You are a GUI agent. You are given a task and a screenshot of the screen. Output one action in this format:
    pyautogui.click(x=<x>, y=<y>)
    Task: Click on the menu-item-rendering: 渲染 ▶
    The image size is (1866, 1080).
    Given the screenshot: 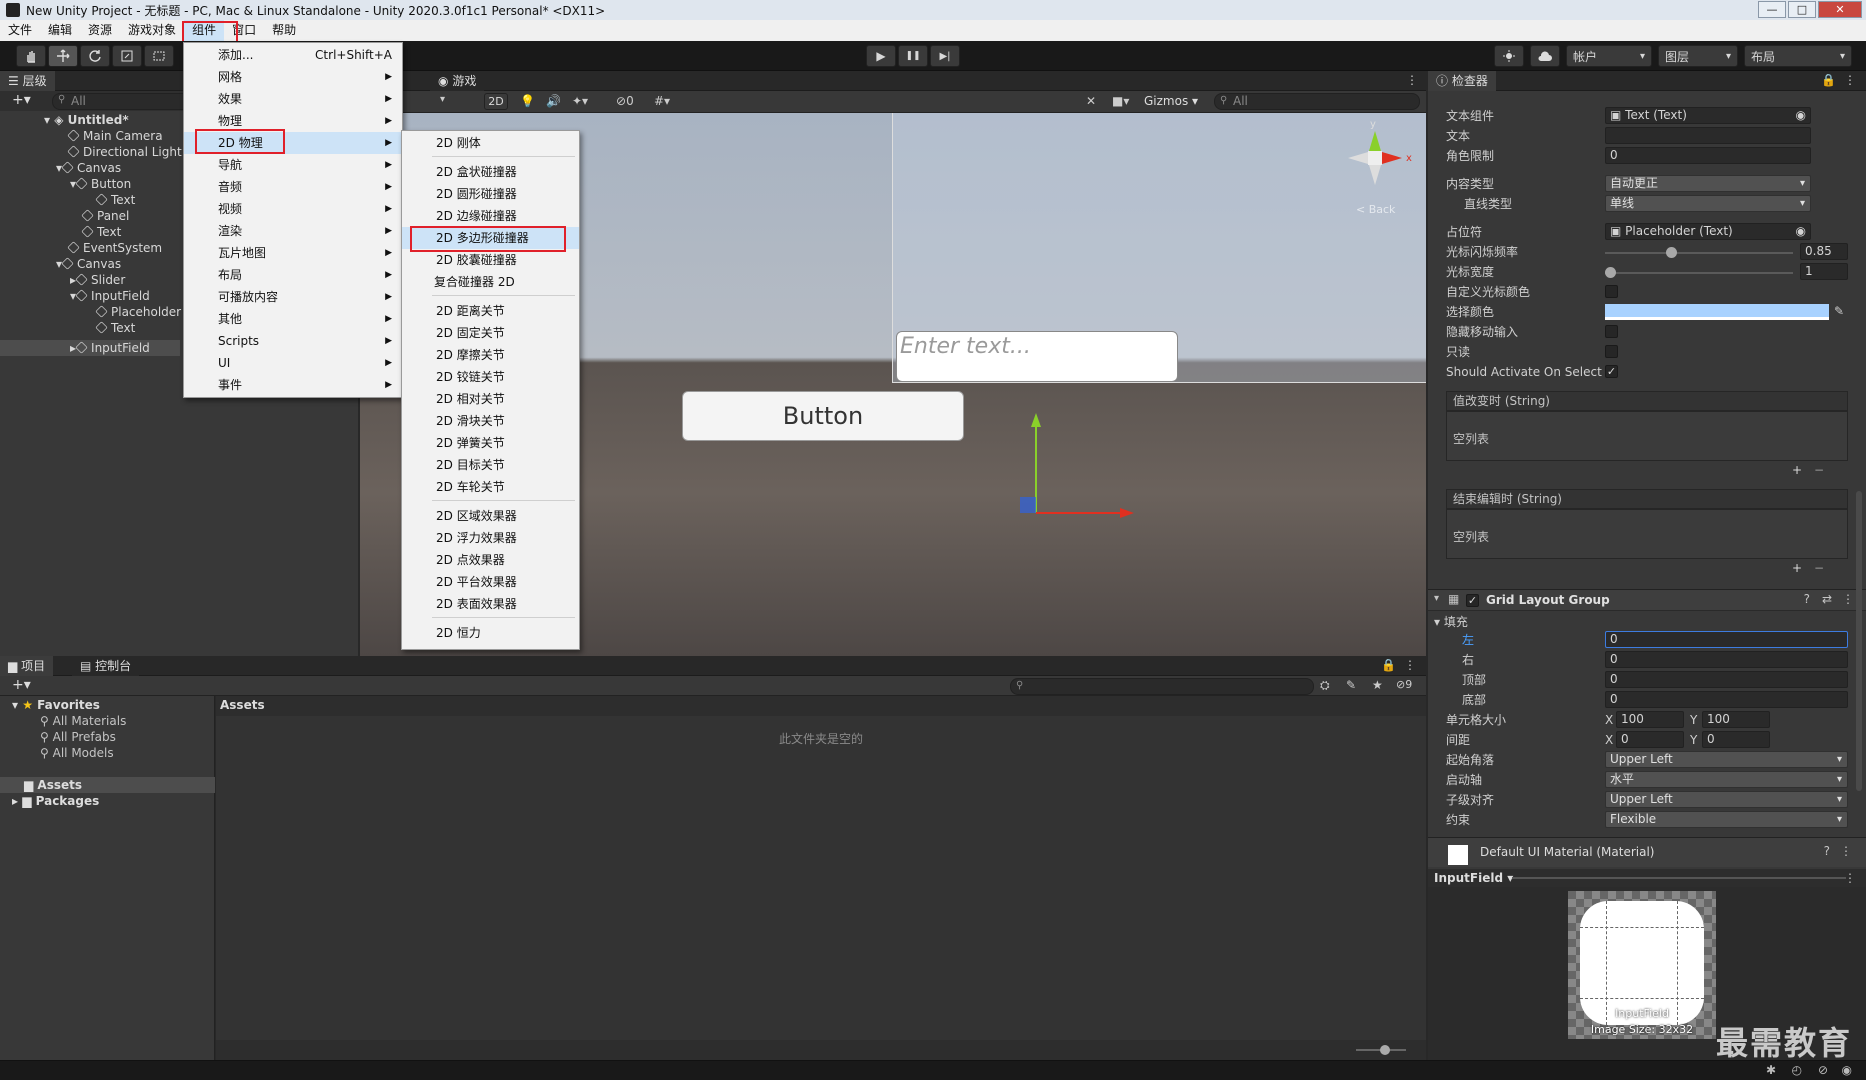 What is the action you would take?
    pyautogui.click(x=293, y=231)
    